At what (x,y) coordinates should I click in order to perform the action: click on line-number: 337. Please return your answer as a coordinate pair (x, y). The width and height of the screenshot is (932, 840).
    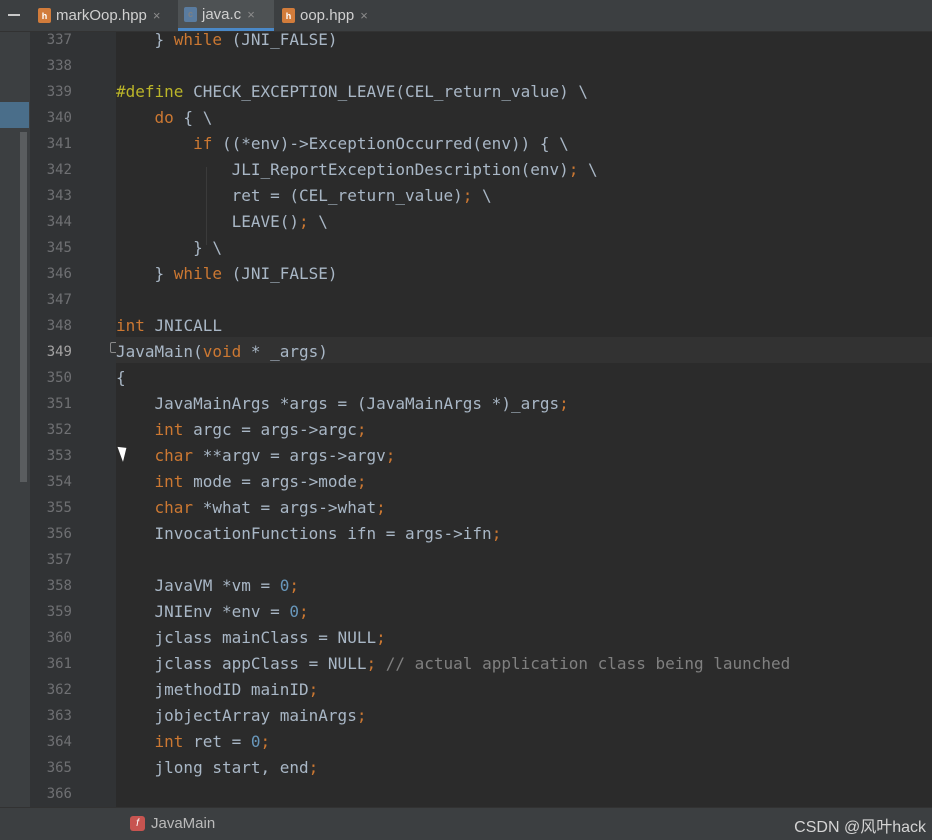
    Looking at the image, I should click on (59, 40).